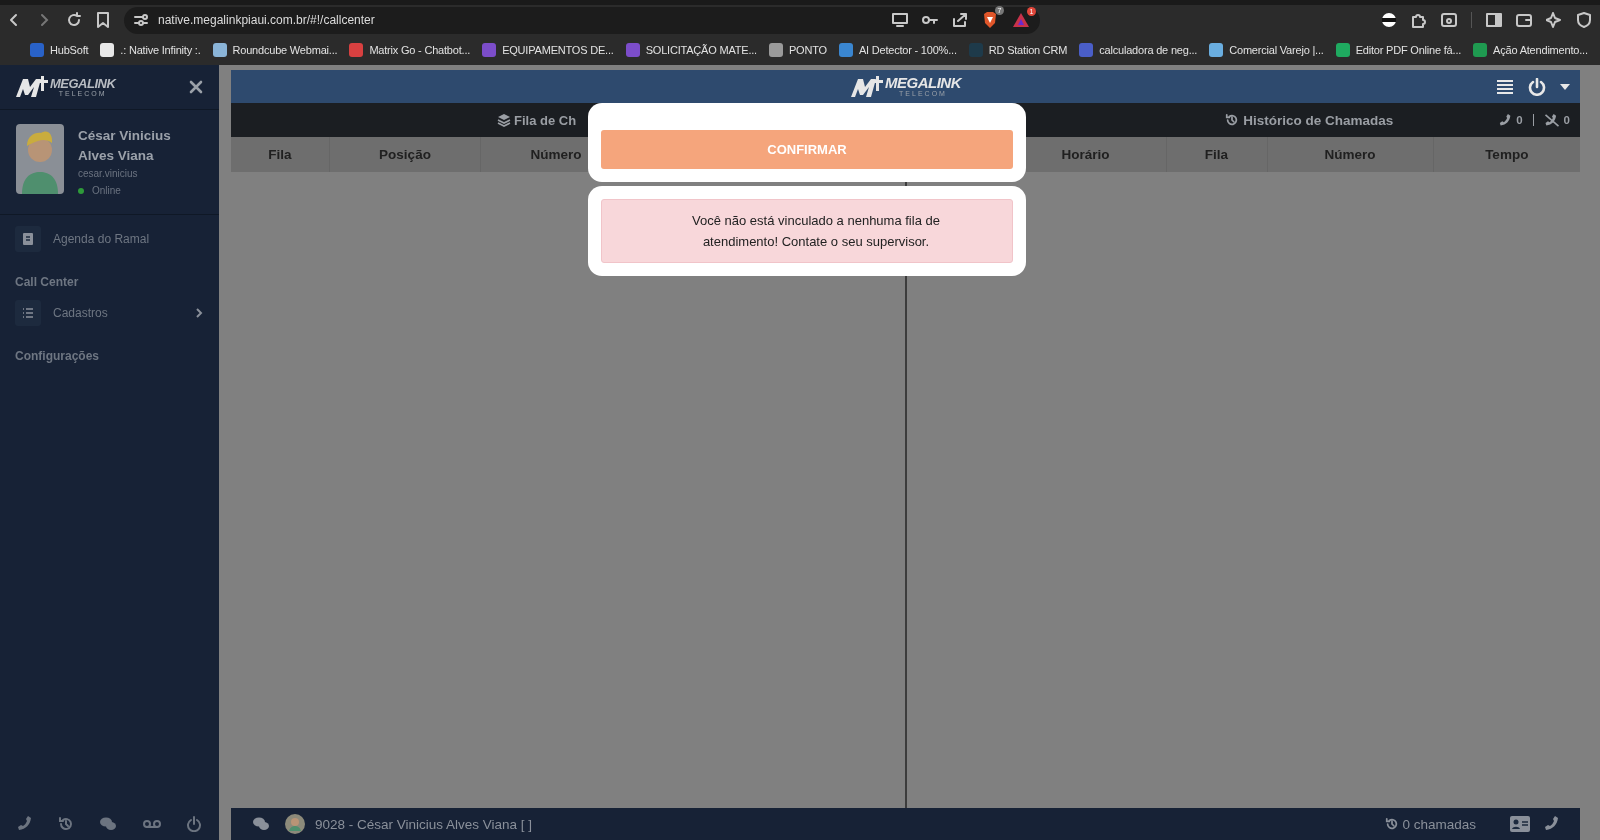 The height and width of the screenshot is (840, 1600). I want to click on tab-search-icon, so click(1449, 20).